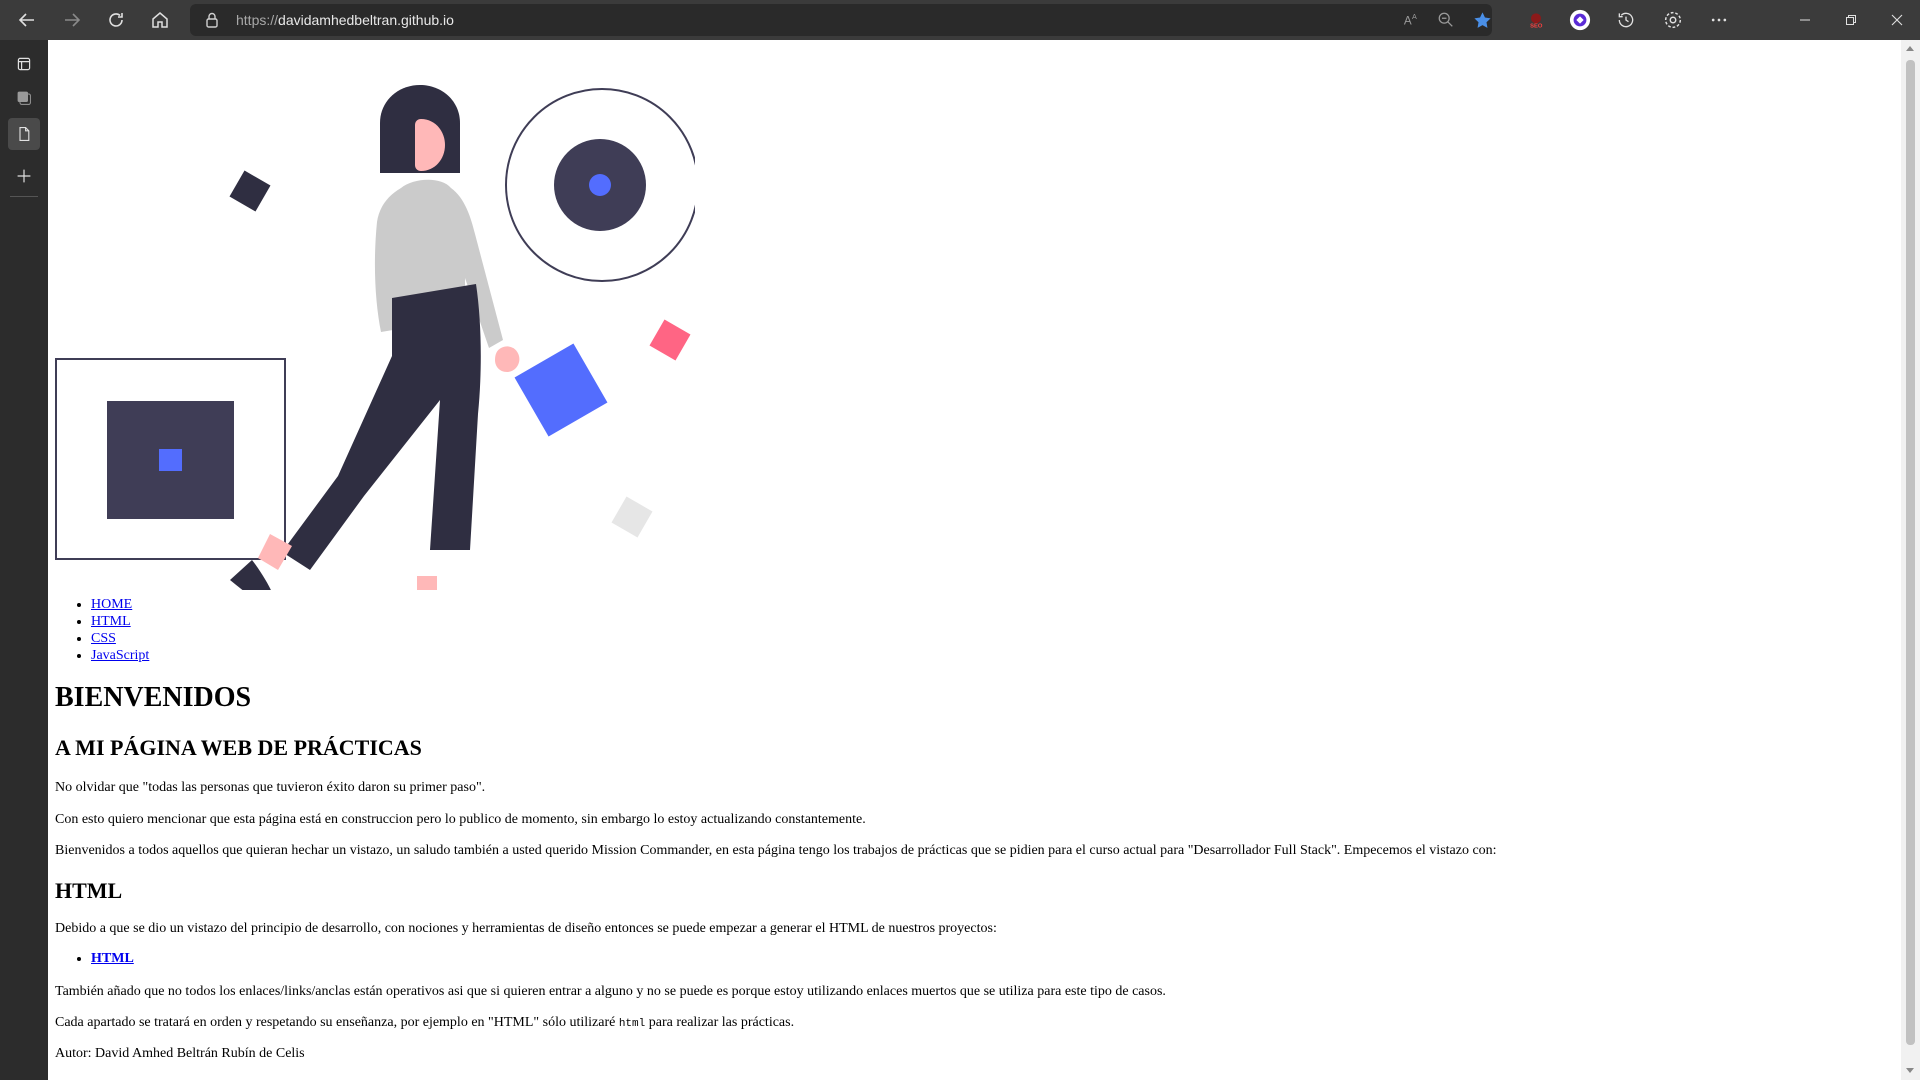 The height and width of the screenshot is (1080, 1920). I want to click on vertical-scrollbar, so click(1910, 560).